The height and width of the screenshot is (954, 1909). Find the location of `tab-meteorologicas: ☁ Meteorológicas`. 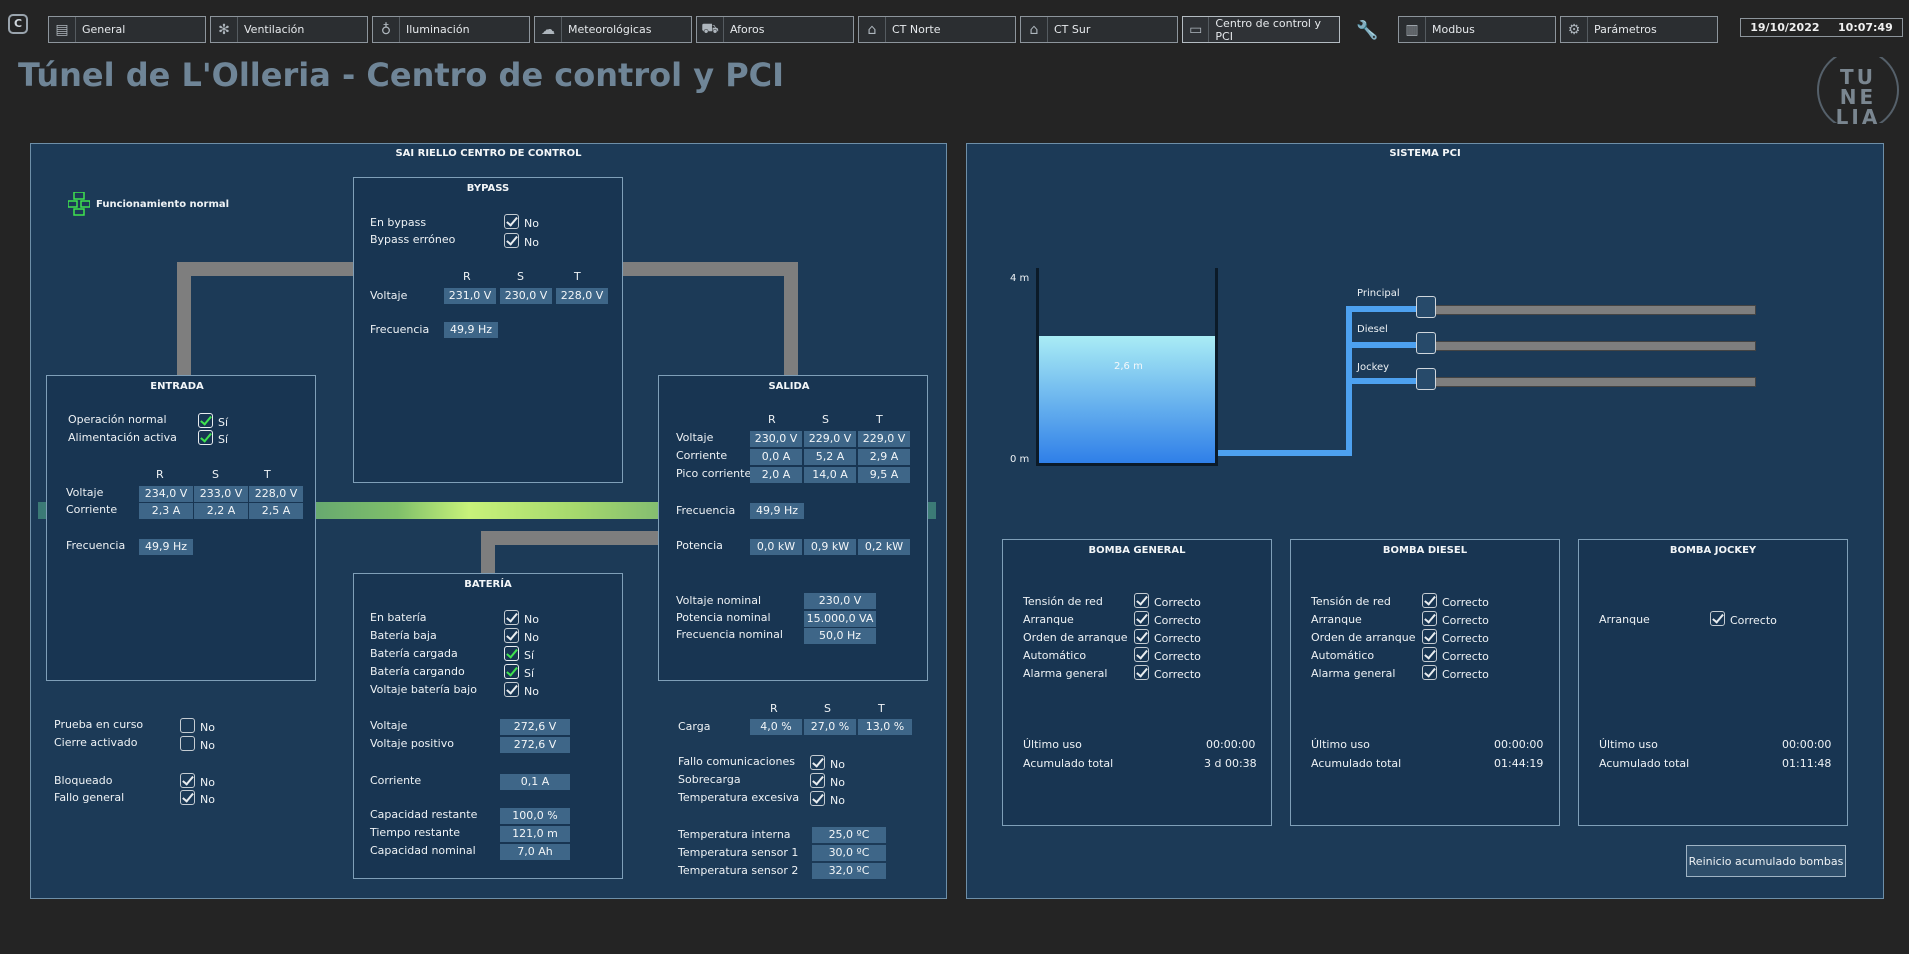

tab-meteorologicas: ☁ Meteorológicas is located at coordinates (613, 29).